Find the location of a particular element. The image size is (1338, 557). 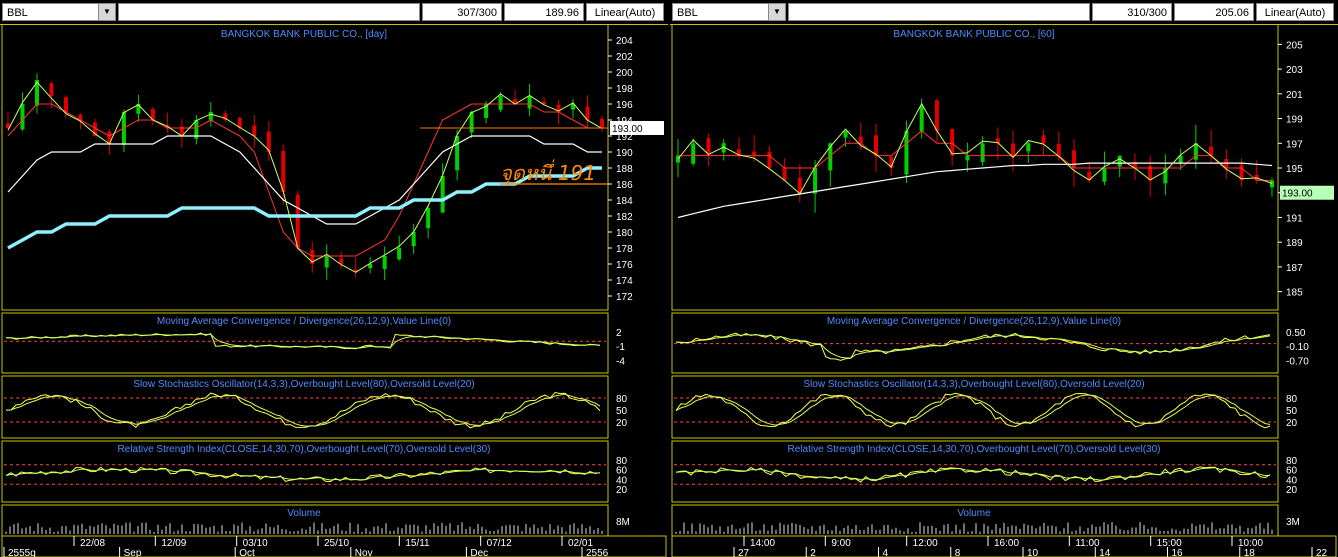

price-tick-label: 172 is located at coordinates (624, 297).